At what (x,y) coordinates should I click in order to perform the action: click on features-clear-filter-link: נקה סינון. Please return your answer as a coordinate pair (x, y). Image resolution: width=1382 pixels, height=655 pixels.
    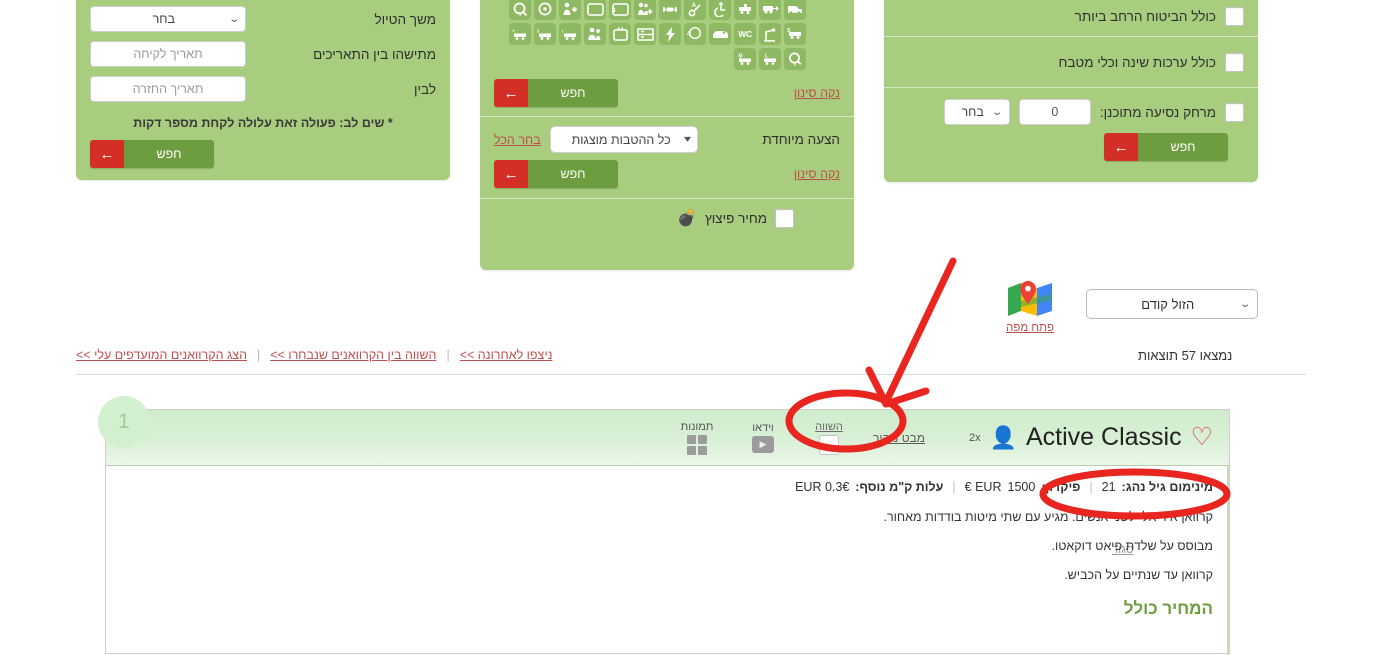
    Looking at the image, I should click on (817, 93).